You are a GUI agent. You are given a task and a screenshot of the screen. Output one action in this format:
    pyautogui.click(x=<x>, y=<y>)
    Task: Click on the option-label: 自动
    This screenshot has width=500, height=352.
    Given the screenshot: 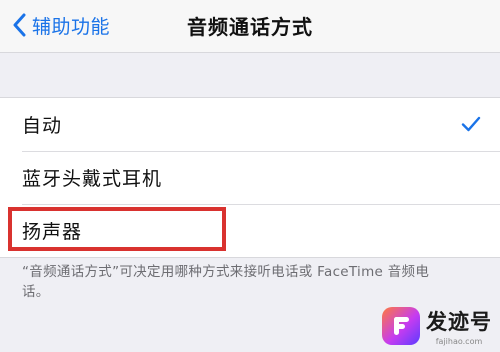 What is the action you would take?
    pyautogui.click(x=42, y=126)
    